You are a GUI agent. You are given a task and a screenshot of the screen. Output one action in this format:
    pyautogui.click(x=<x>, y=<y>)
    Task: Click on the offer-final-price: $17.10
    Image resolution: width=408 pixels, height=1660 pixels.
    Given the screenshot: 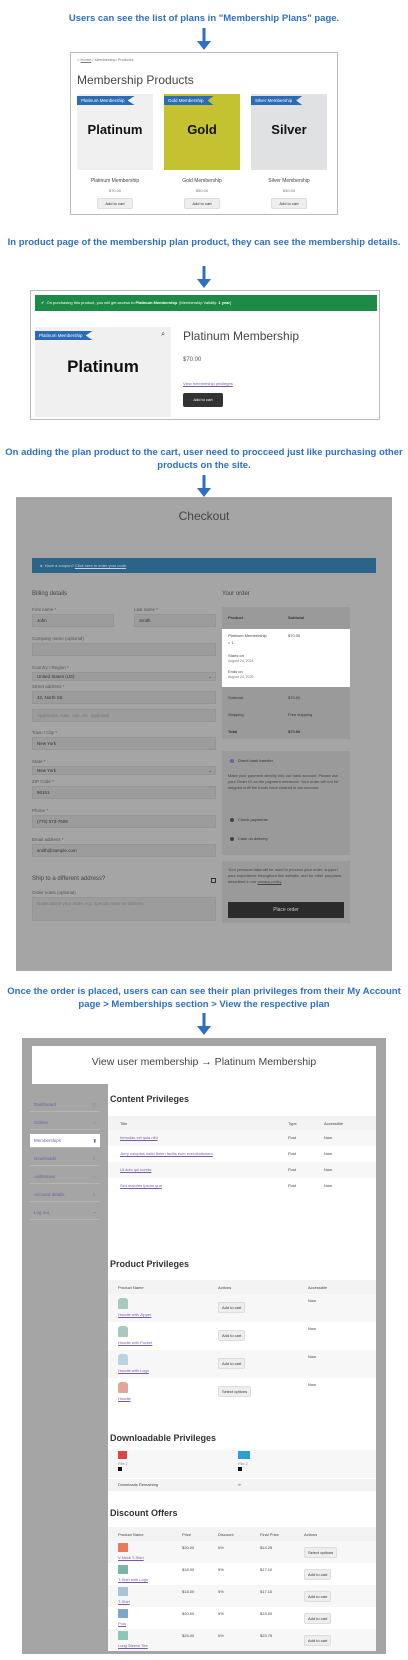 What is the action you would take?
    pyautogui.click(x=266, y=1569)
    